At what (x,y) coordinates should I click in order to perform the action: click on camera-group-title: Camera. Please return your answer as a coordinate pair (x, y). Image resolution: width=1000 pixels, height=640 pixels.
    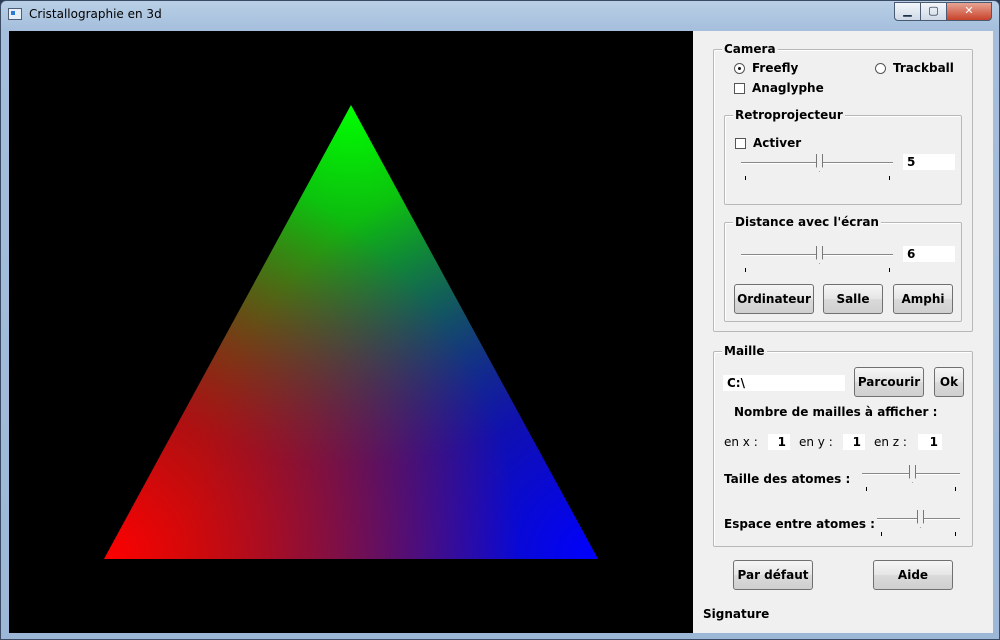
    Looking at the image, I should click on (750, 49).